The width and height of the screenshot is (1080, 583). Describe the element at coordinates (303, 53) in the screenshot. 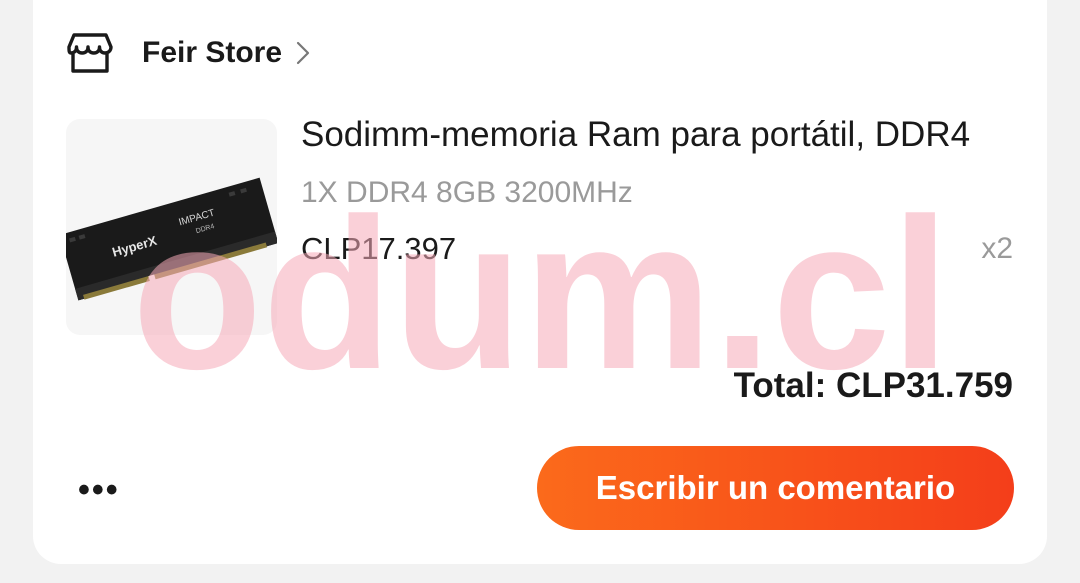

I see `chevron-right-icon` at that location.